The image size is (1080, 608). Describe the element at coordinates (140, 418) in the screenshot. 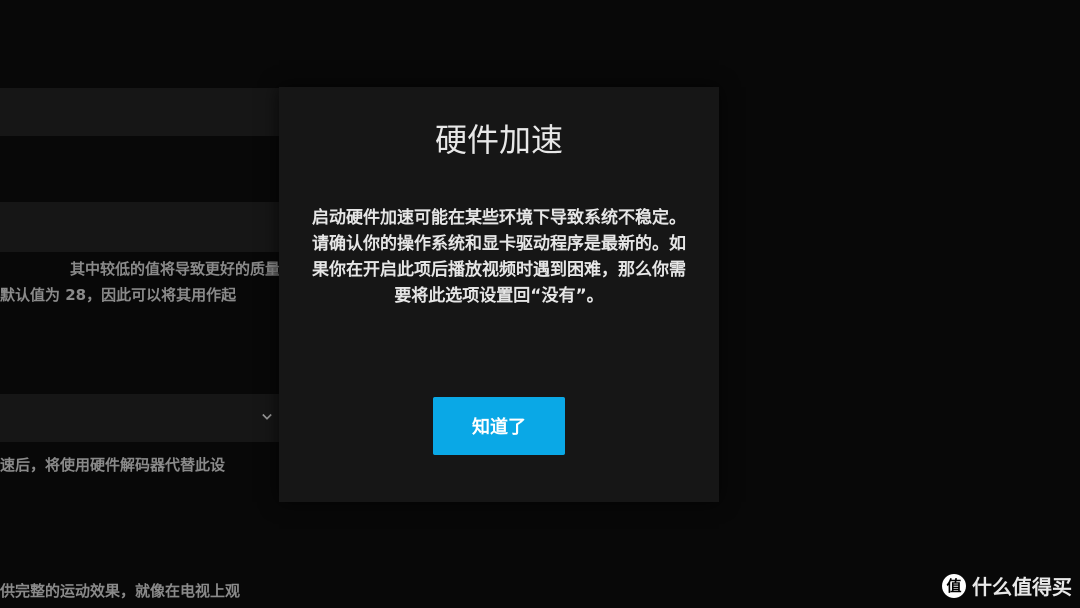

I see `settings-dropdown-row` at that location.